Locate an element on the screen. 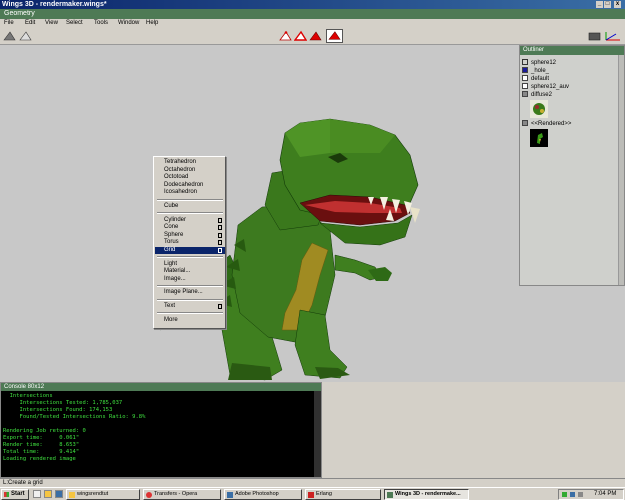 Image resolution: width=625 pixels, height=500 pixels. console-line: Total time: 9.414" is located at coordinates (41, 452).